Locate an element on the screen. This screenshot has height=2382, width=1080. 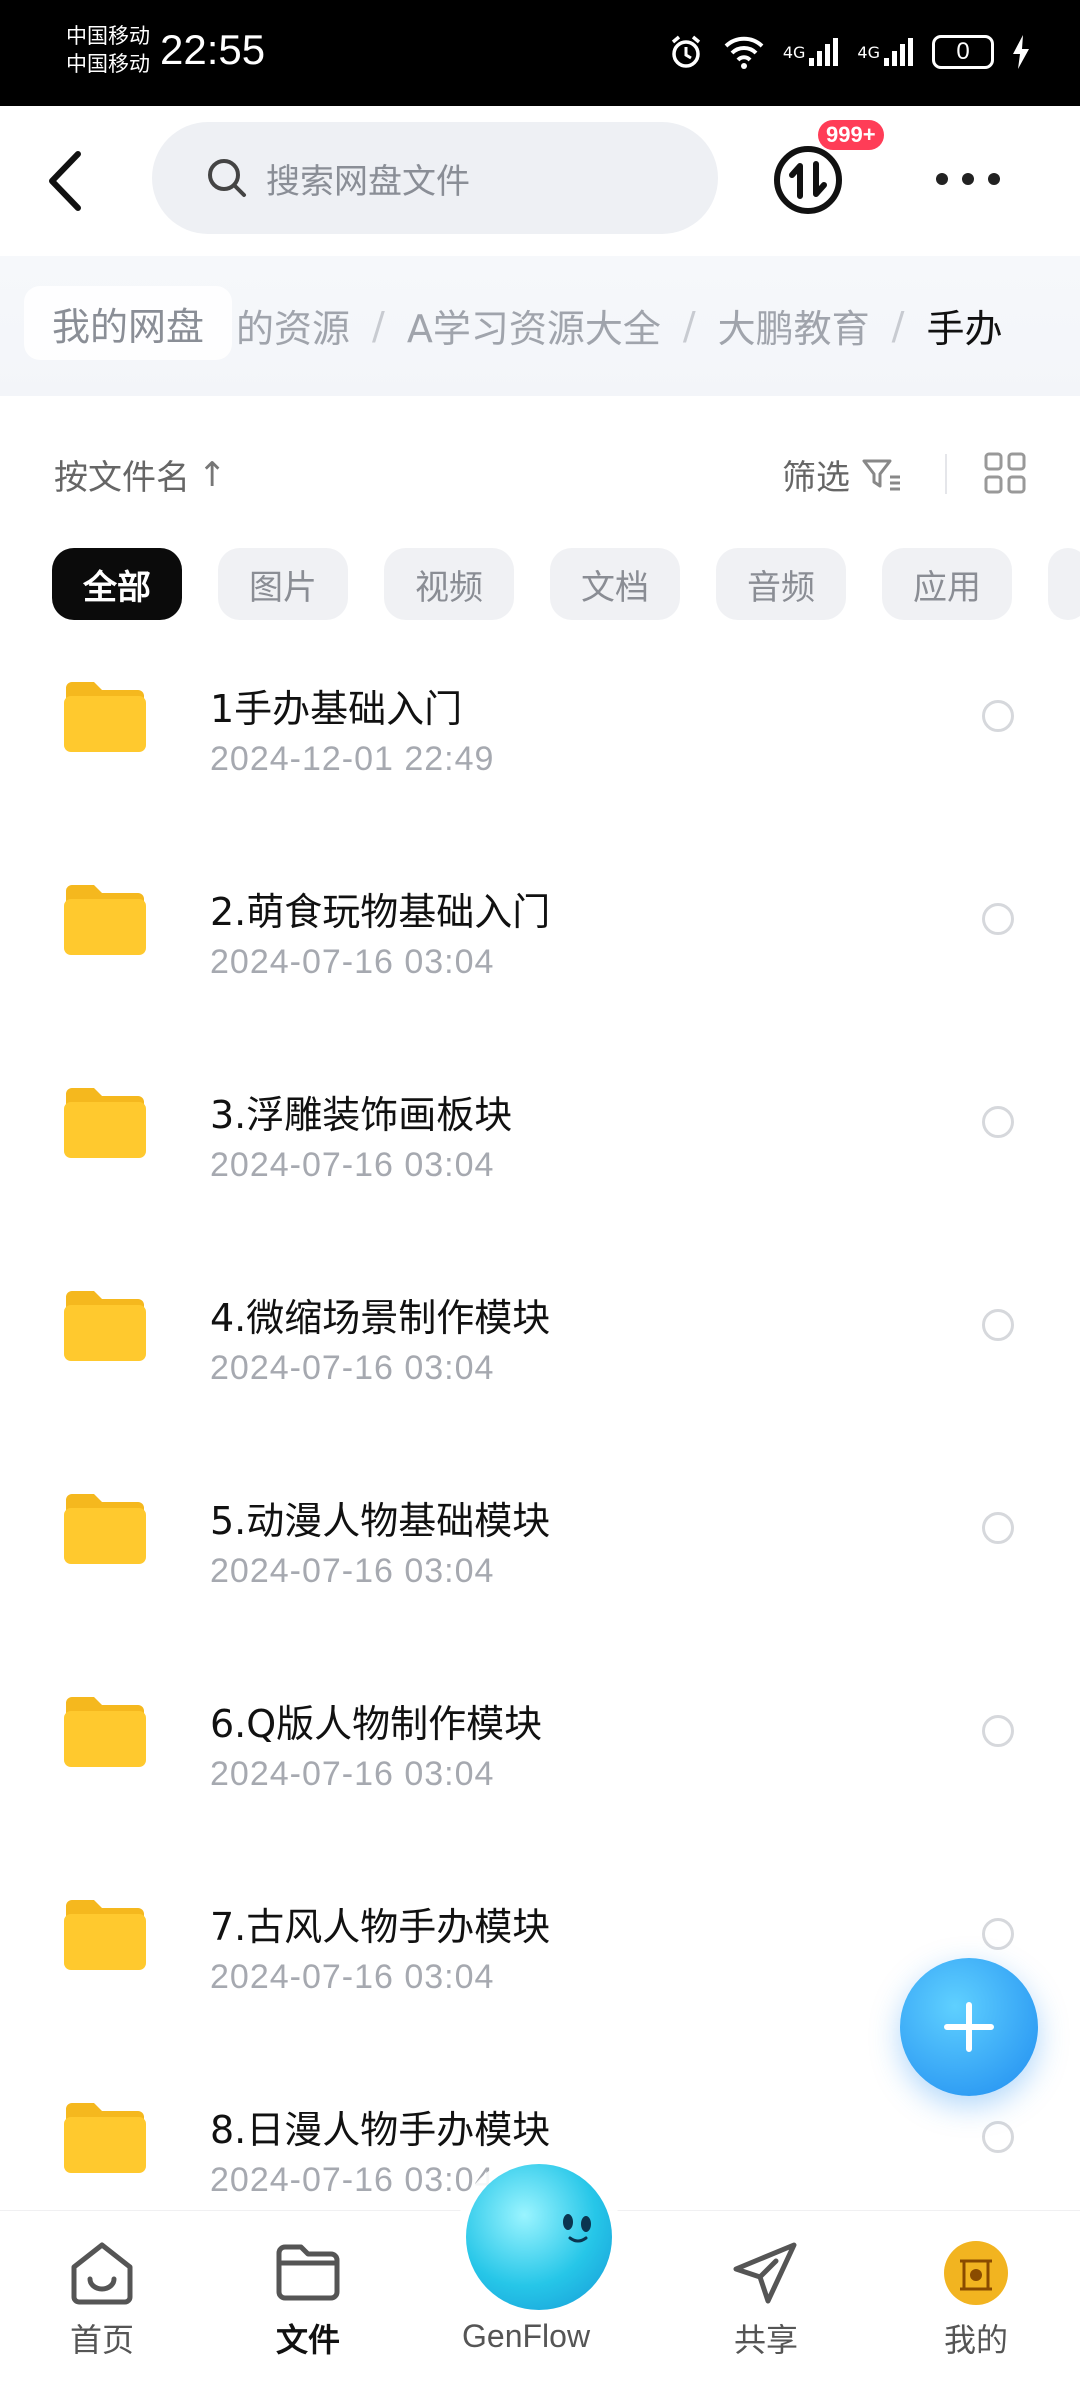
chip-videos: 视频 is located at coordinates (449, 584).